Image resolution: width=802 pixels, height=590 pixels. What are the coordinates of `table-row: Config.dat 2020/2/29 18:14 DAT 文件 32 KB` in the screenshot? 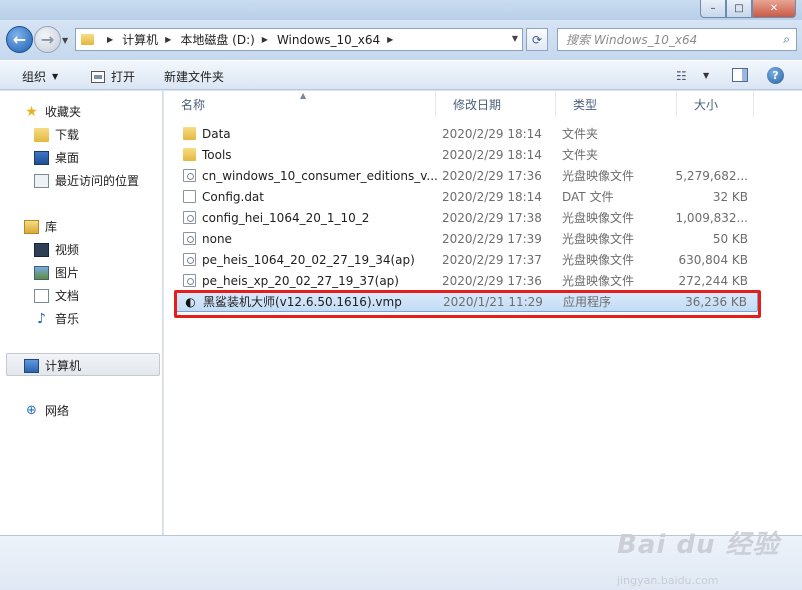 It's located at (466, 196).